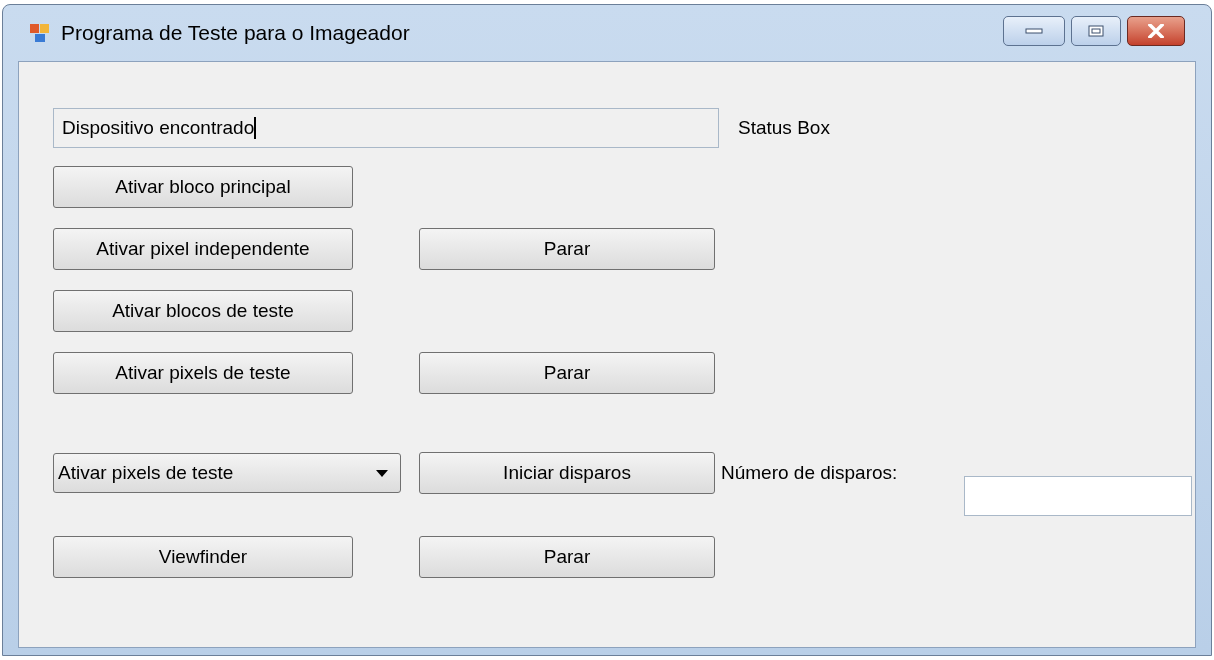  I want to click on minimize-icon, so click(1034, 31).